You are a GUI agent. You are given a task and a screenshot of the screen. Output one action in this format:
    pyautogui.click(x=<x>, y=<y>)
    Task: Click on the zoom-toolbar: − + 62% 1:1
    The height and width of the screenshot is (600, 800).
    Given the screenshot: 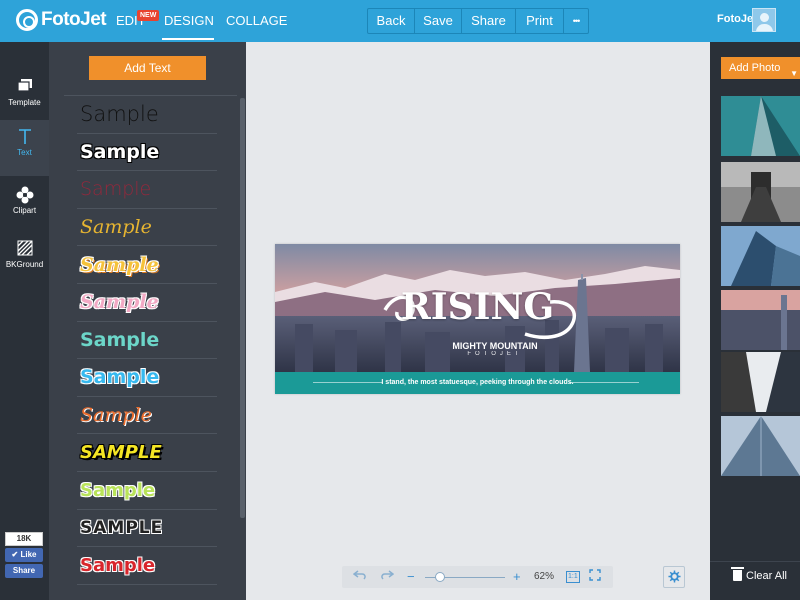 What is the action you would take?
    pyautogui.click(x=477, y=577)
    